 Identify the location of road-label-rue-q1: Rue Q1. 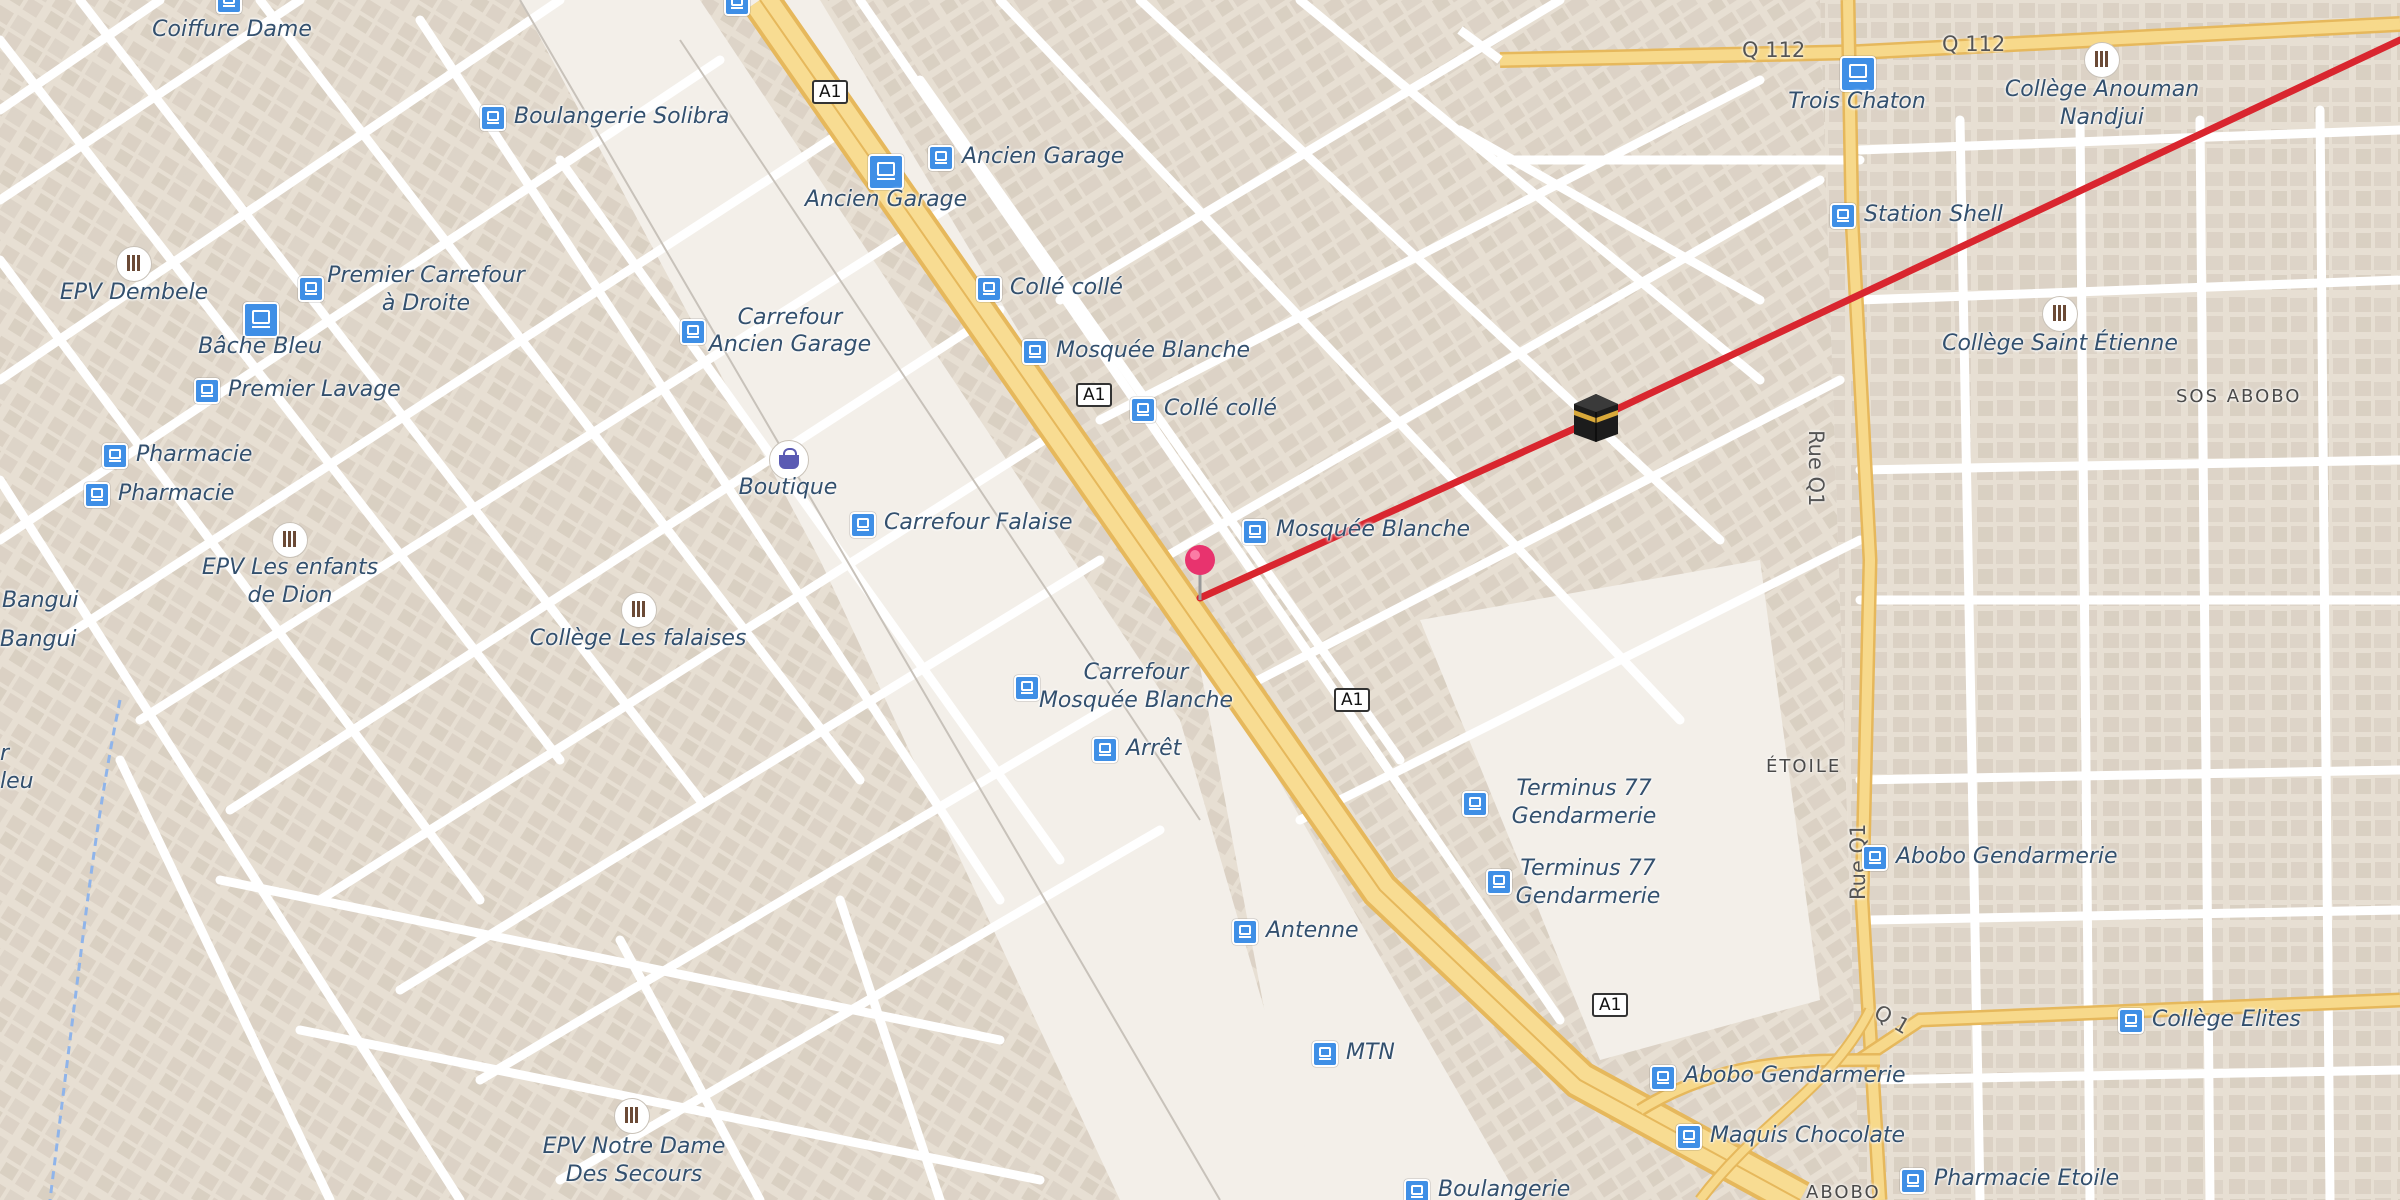
(1816, 468).